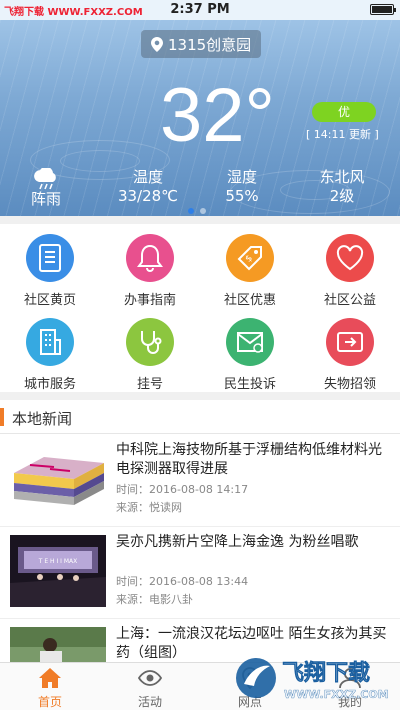  I want to click on location-pin-icon, so click(157, 44).